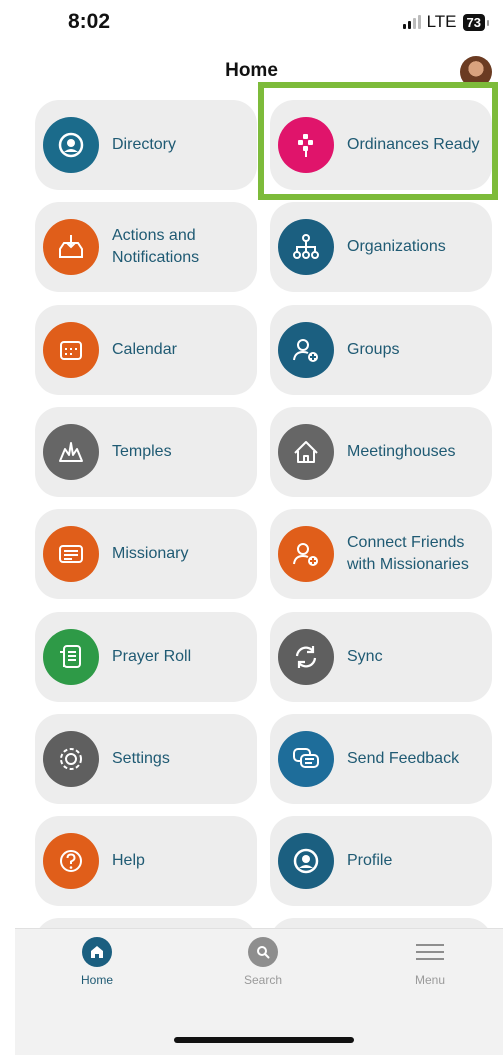 The image size is (503, 1055). I want to click on tile-label: Sync, so click(365, 656).